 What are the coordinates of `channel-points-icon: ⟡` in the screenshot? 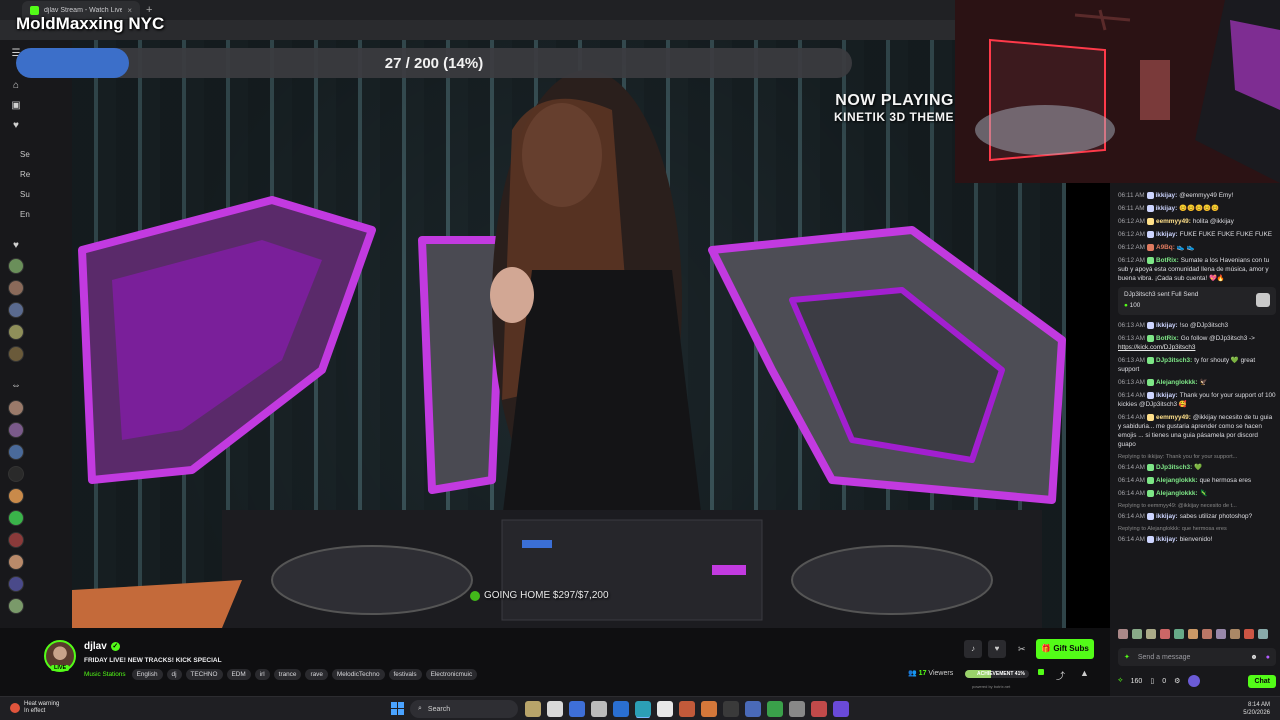 It's located at (1120, 681).